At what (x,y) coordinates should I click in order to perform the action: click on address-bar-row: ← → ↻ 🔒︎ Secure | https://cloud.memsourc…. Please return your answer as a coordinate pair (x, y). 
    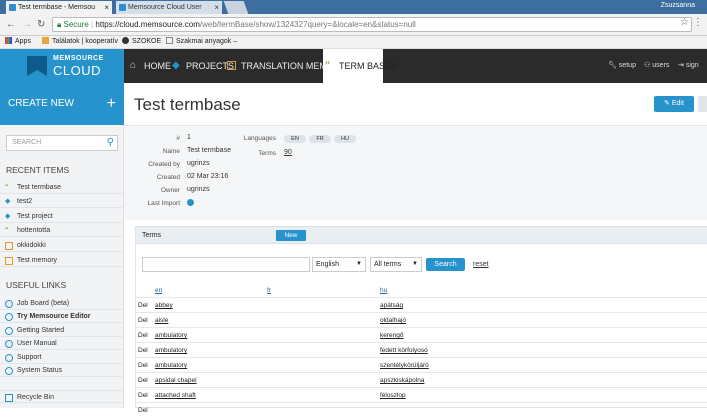
    Looking at the image, I should click on (353, 25).